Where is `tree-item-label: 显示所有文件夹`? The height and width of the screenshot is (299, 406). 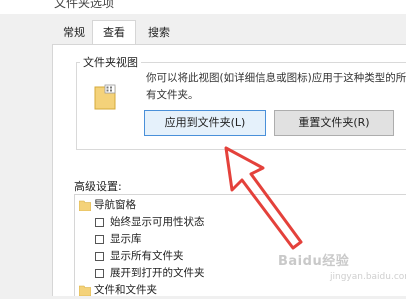
tree-item-label: 显示所有文件夹 is located at coordinates (147, 256).